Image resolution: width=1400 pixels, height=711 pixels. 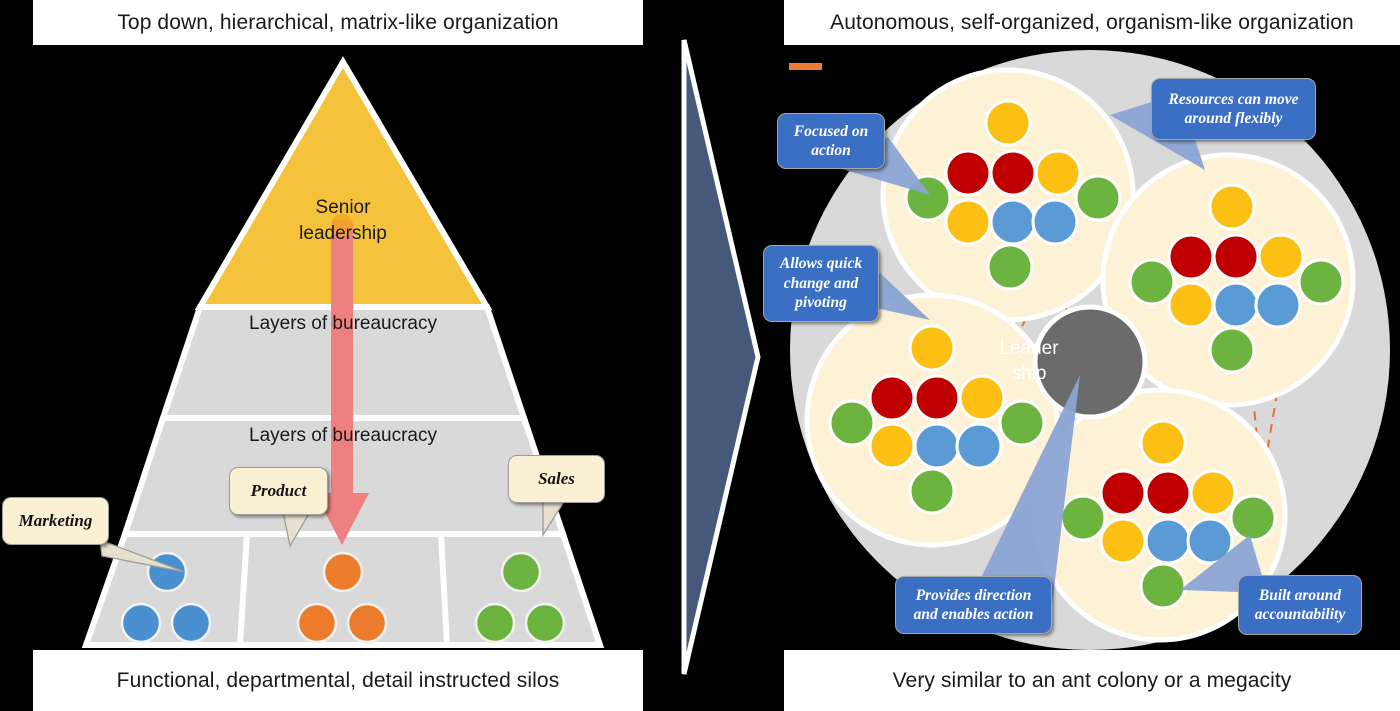 What do you see at coordinates (333, 536) in the screenshot?
I see `silo-bubble-tails` at bounding box center [333, 536].